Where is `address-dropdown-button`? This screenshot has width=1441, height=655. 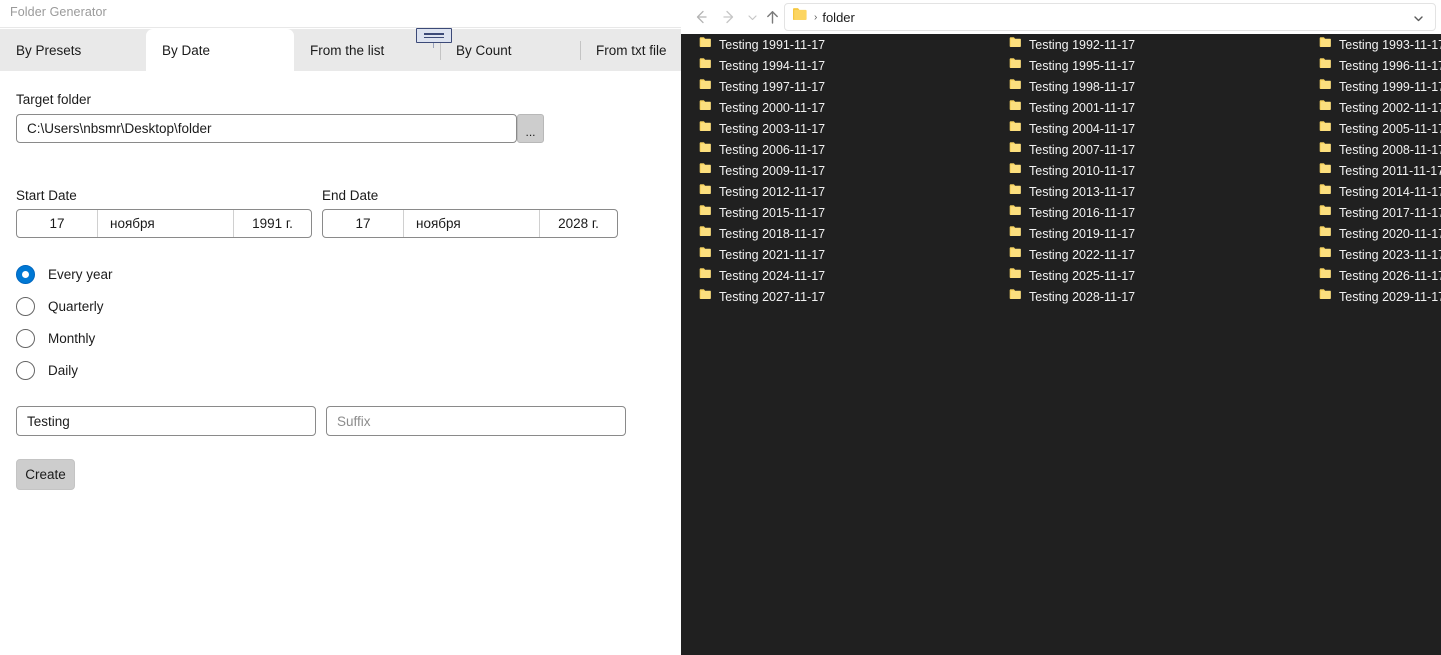
address-dropdown-button is located at coordinates (1418, 20).